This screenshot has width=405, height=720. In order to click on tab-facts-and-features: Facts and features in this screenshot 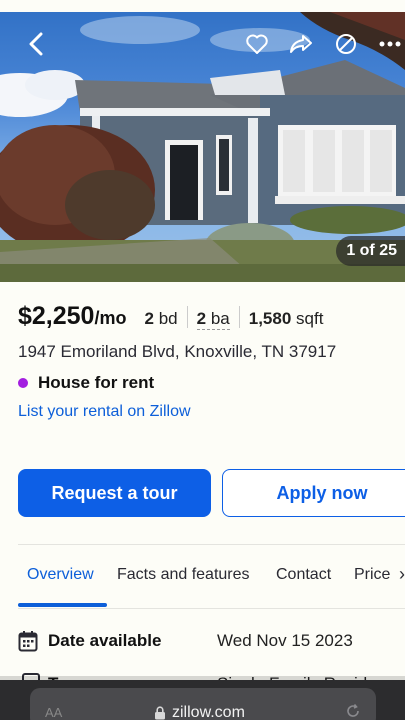, I will do `click(183, 575)`.